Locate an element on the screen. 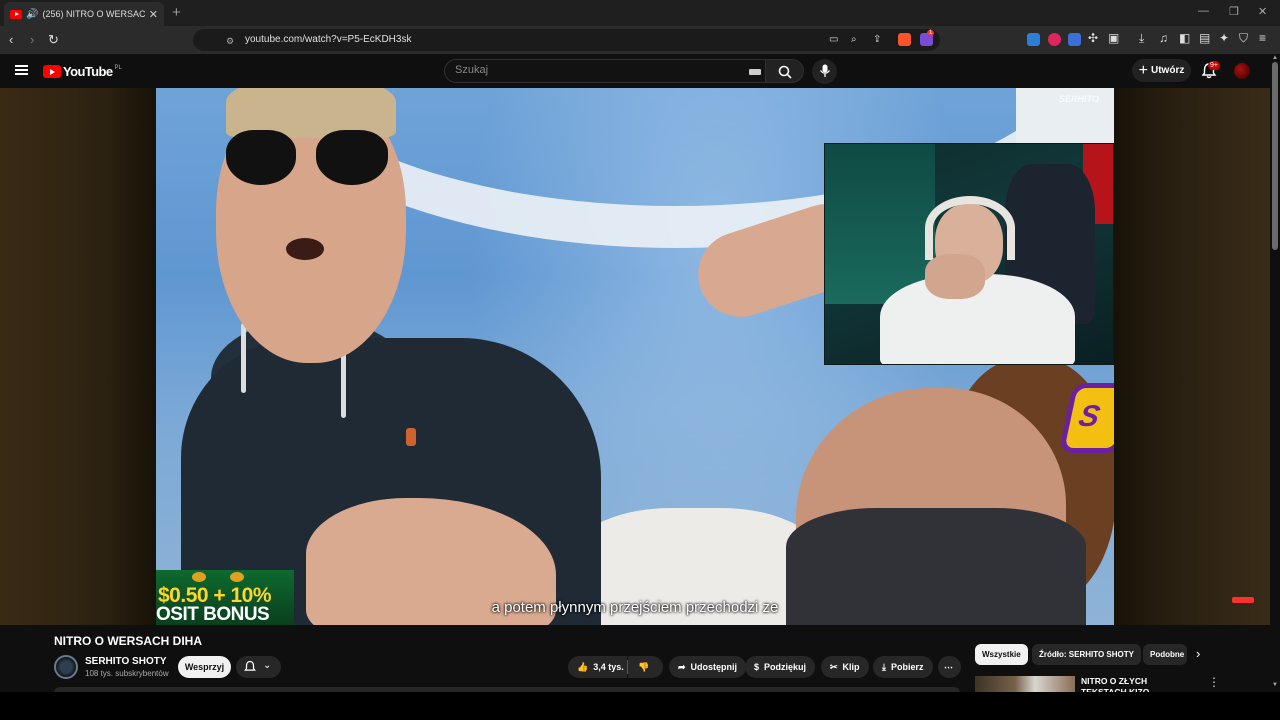 Image resolution: width=1280 pixels, height=720 pixels. casino-ad-overlay: $0.50 + 10% OSIT BONUS is located at coordinates (225, 597).